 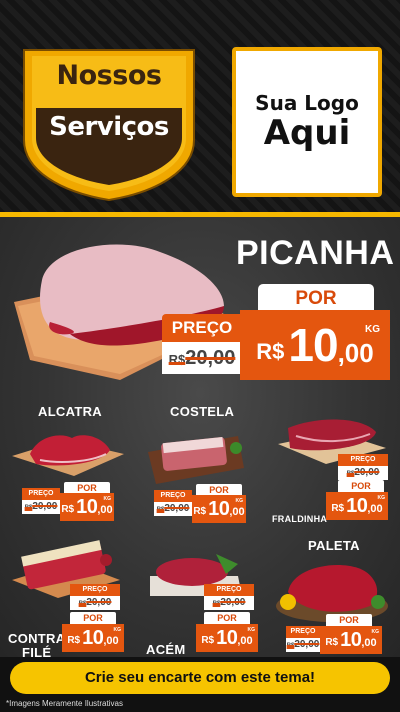 What do you see at coordinates (202, 411) in the screenshot?
I see `product-name-costela: COSTELA` at bounding box center [202, 411].